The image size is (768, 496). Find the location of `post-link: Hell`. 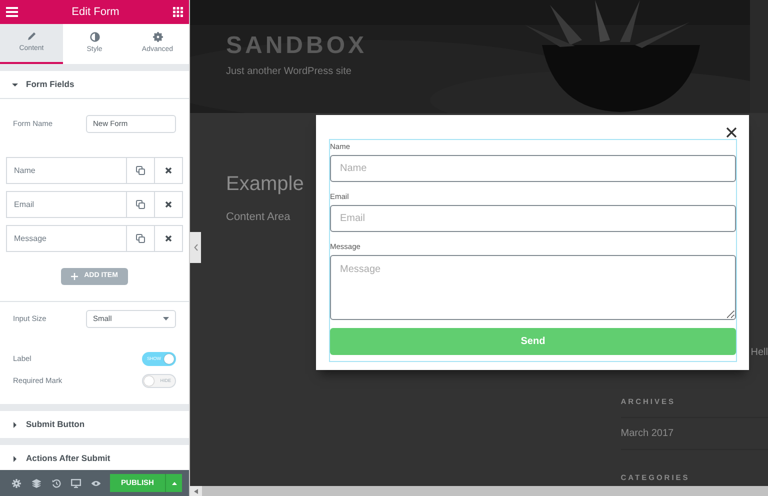

post-link: Hell is located at coordinates (759, 352).